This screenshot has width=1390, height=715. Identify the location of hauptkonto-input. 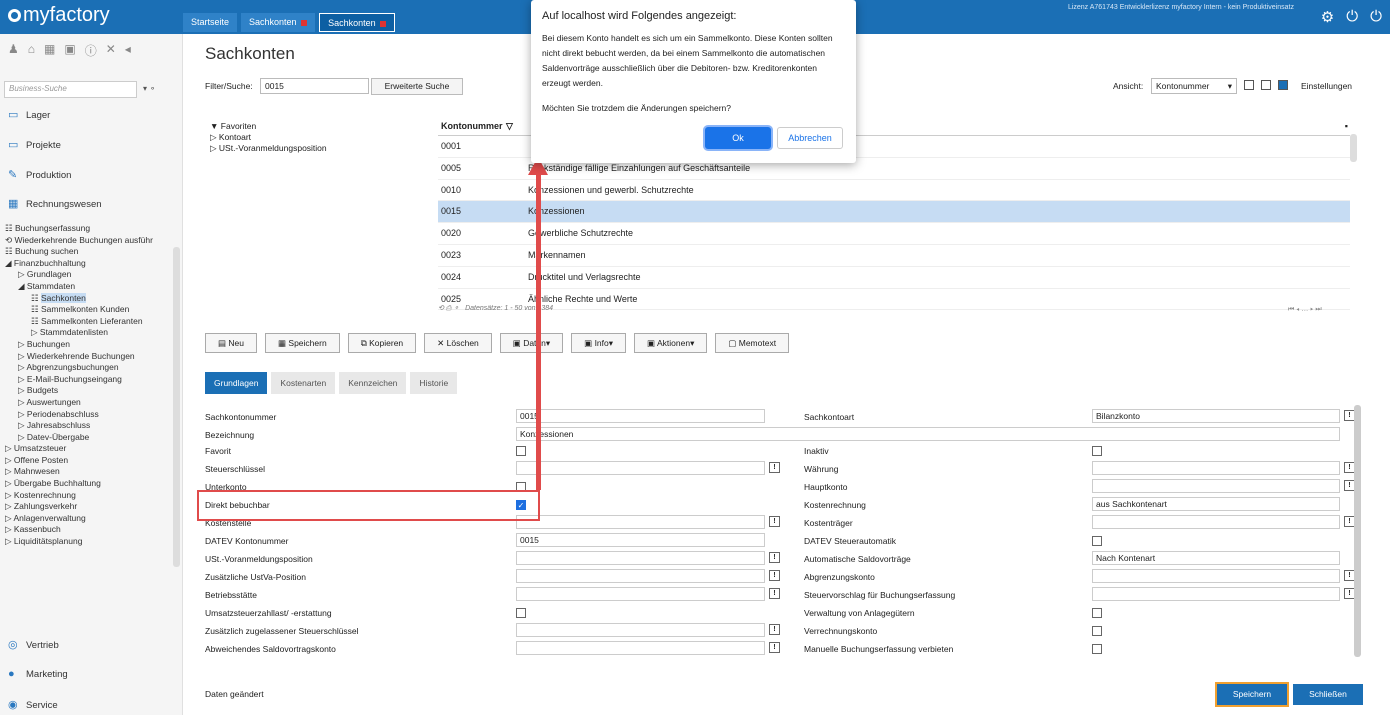
(1216, 486).